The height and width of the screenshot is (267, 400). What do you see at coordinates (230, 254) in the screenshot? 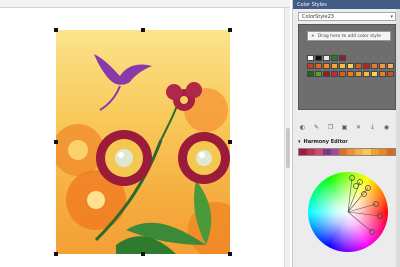
I see `selection-handle-bottom-right` at bounding box center [230, 254].